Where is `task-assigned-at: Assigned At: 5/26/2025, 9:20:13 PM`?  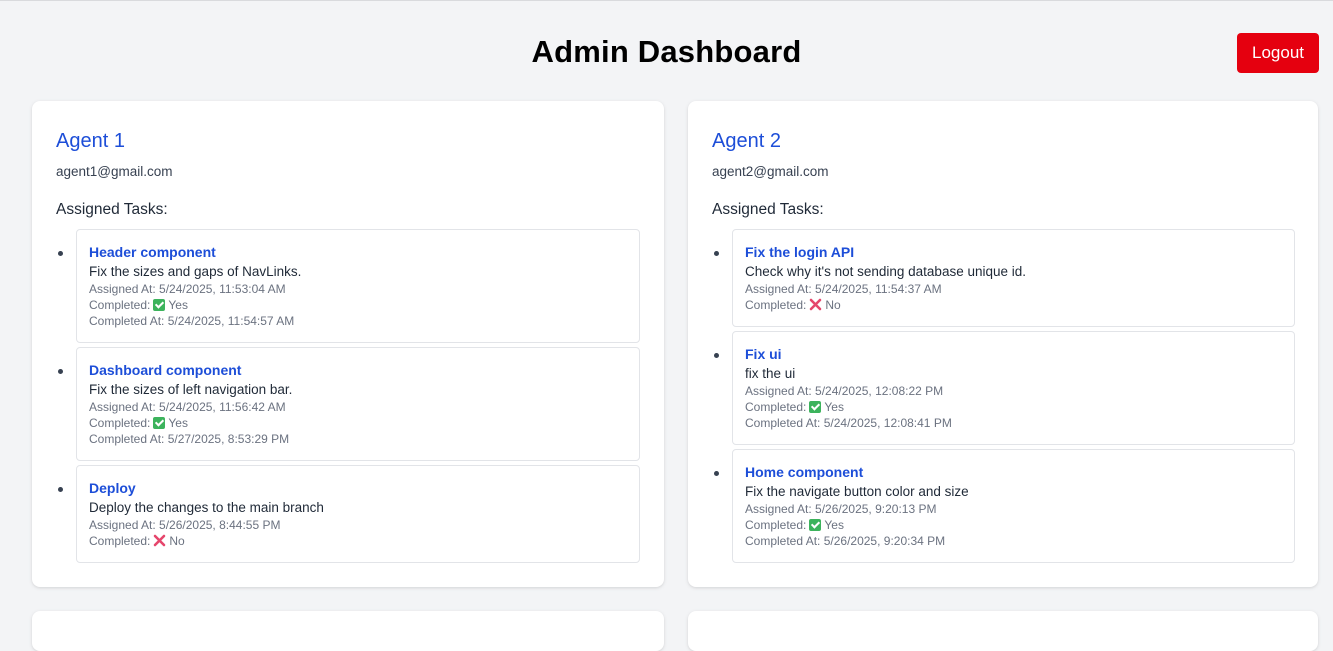
task-assigned-at: Assigned At: 5/26/2025, 9:20:13 PM is located at coordinates (841, 509).